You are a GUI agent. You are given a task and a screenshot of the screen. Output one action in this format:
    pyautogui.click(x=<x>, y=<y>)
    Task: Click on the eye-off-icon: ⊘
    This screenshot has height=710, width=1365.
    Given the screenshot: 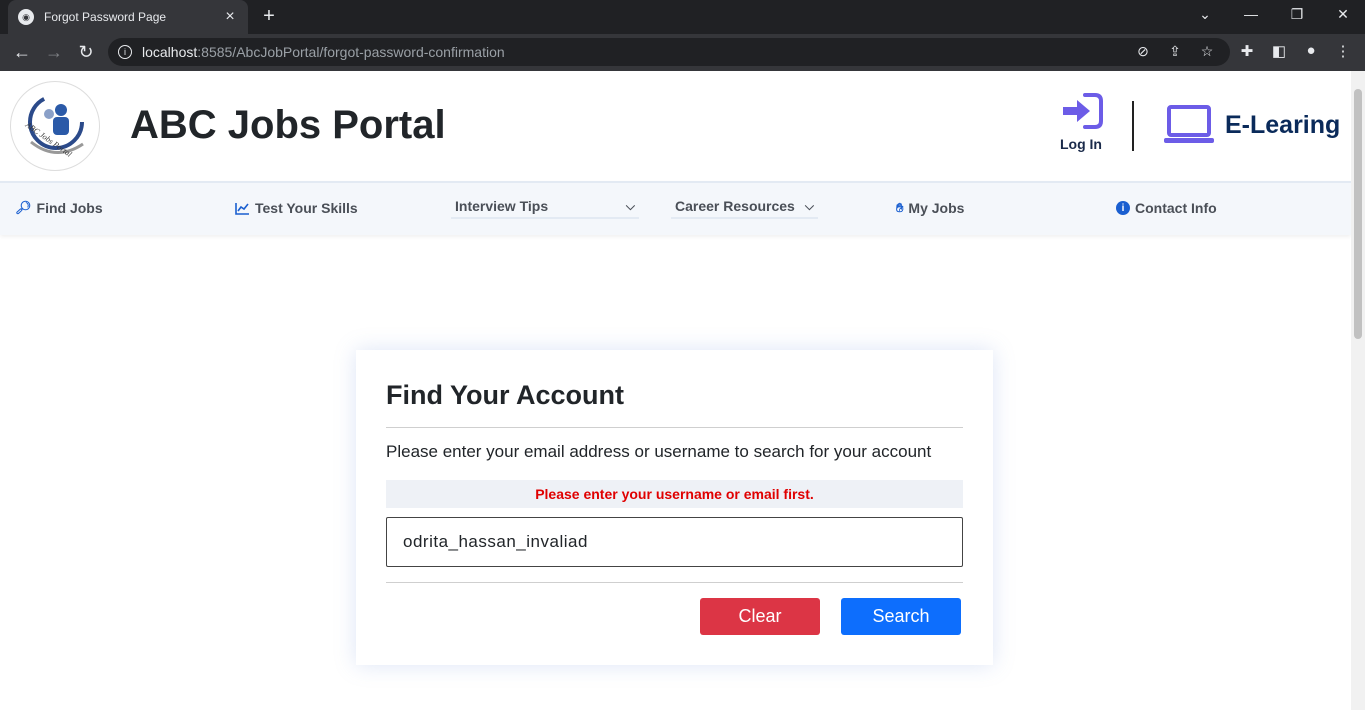 What is the action you would take?
    pyautogui.click(x=1143, y=51)
    